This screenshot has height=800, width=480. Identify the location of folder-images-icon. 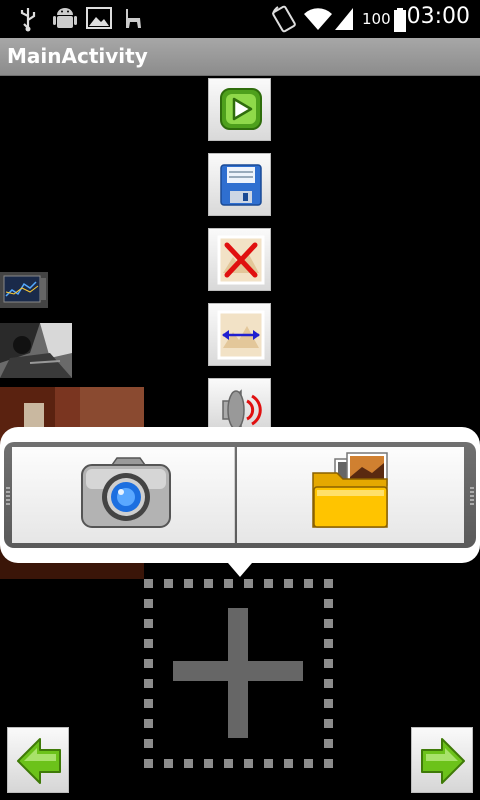
(350, 490).